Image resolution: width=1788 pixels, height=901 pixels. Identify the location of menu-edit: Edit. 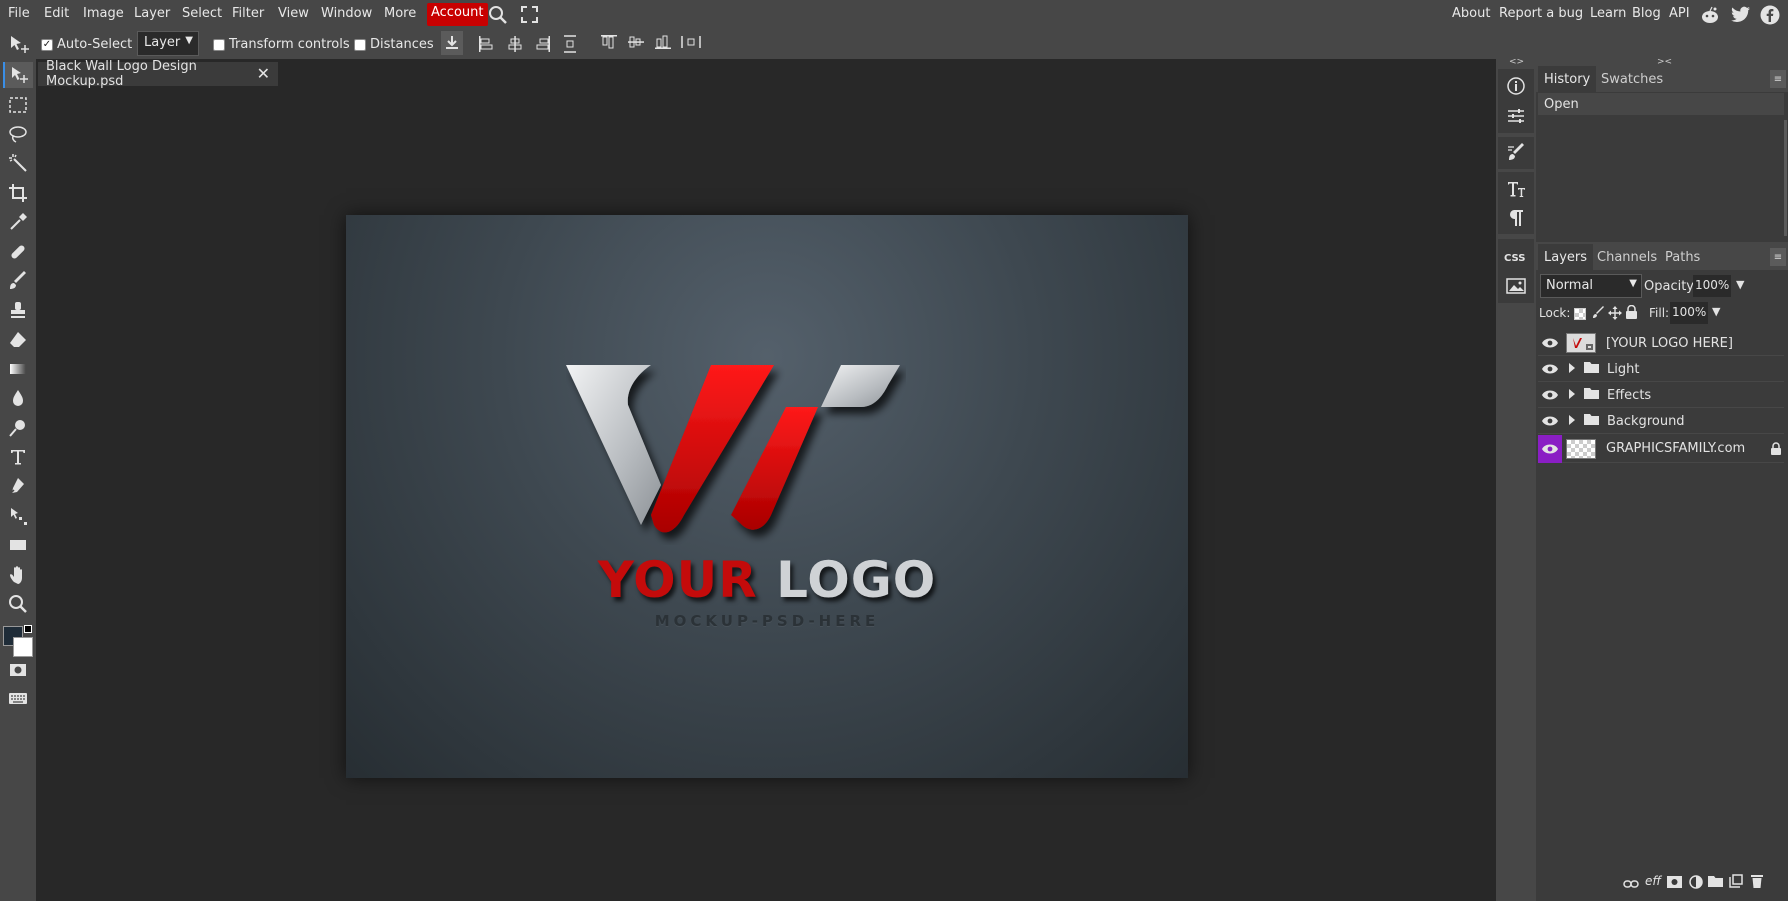
(56, 13).